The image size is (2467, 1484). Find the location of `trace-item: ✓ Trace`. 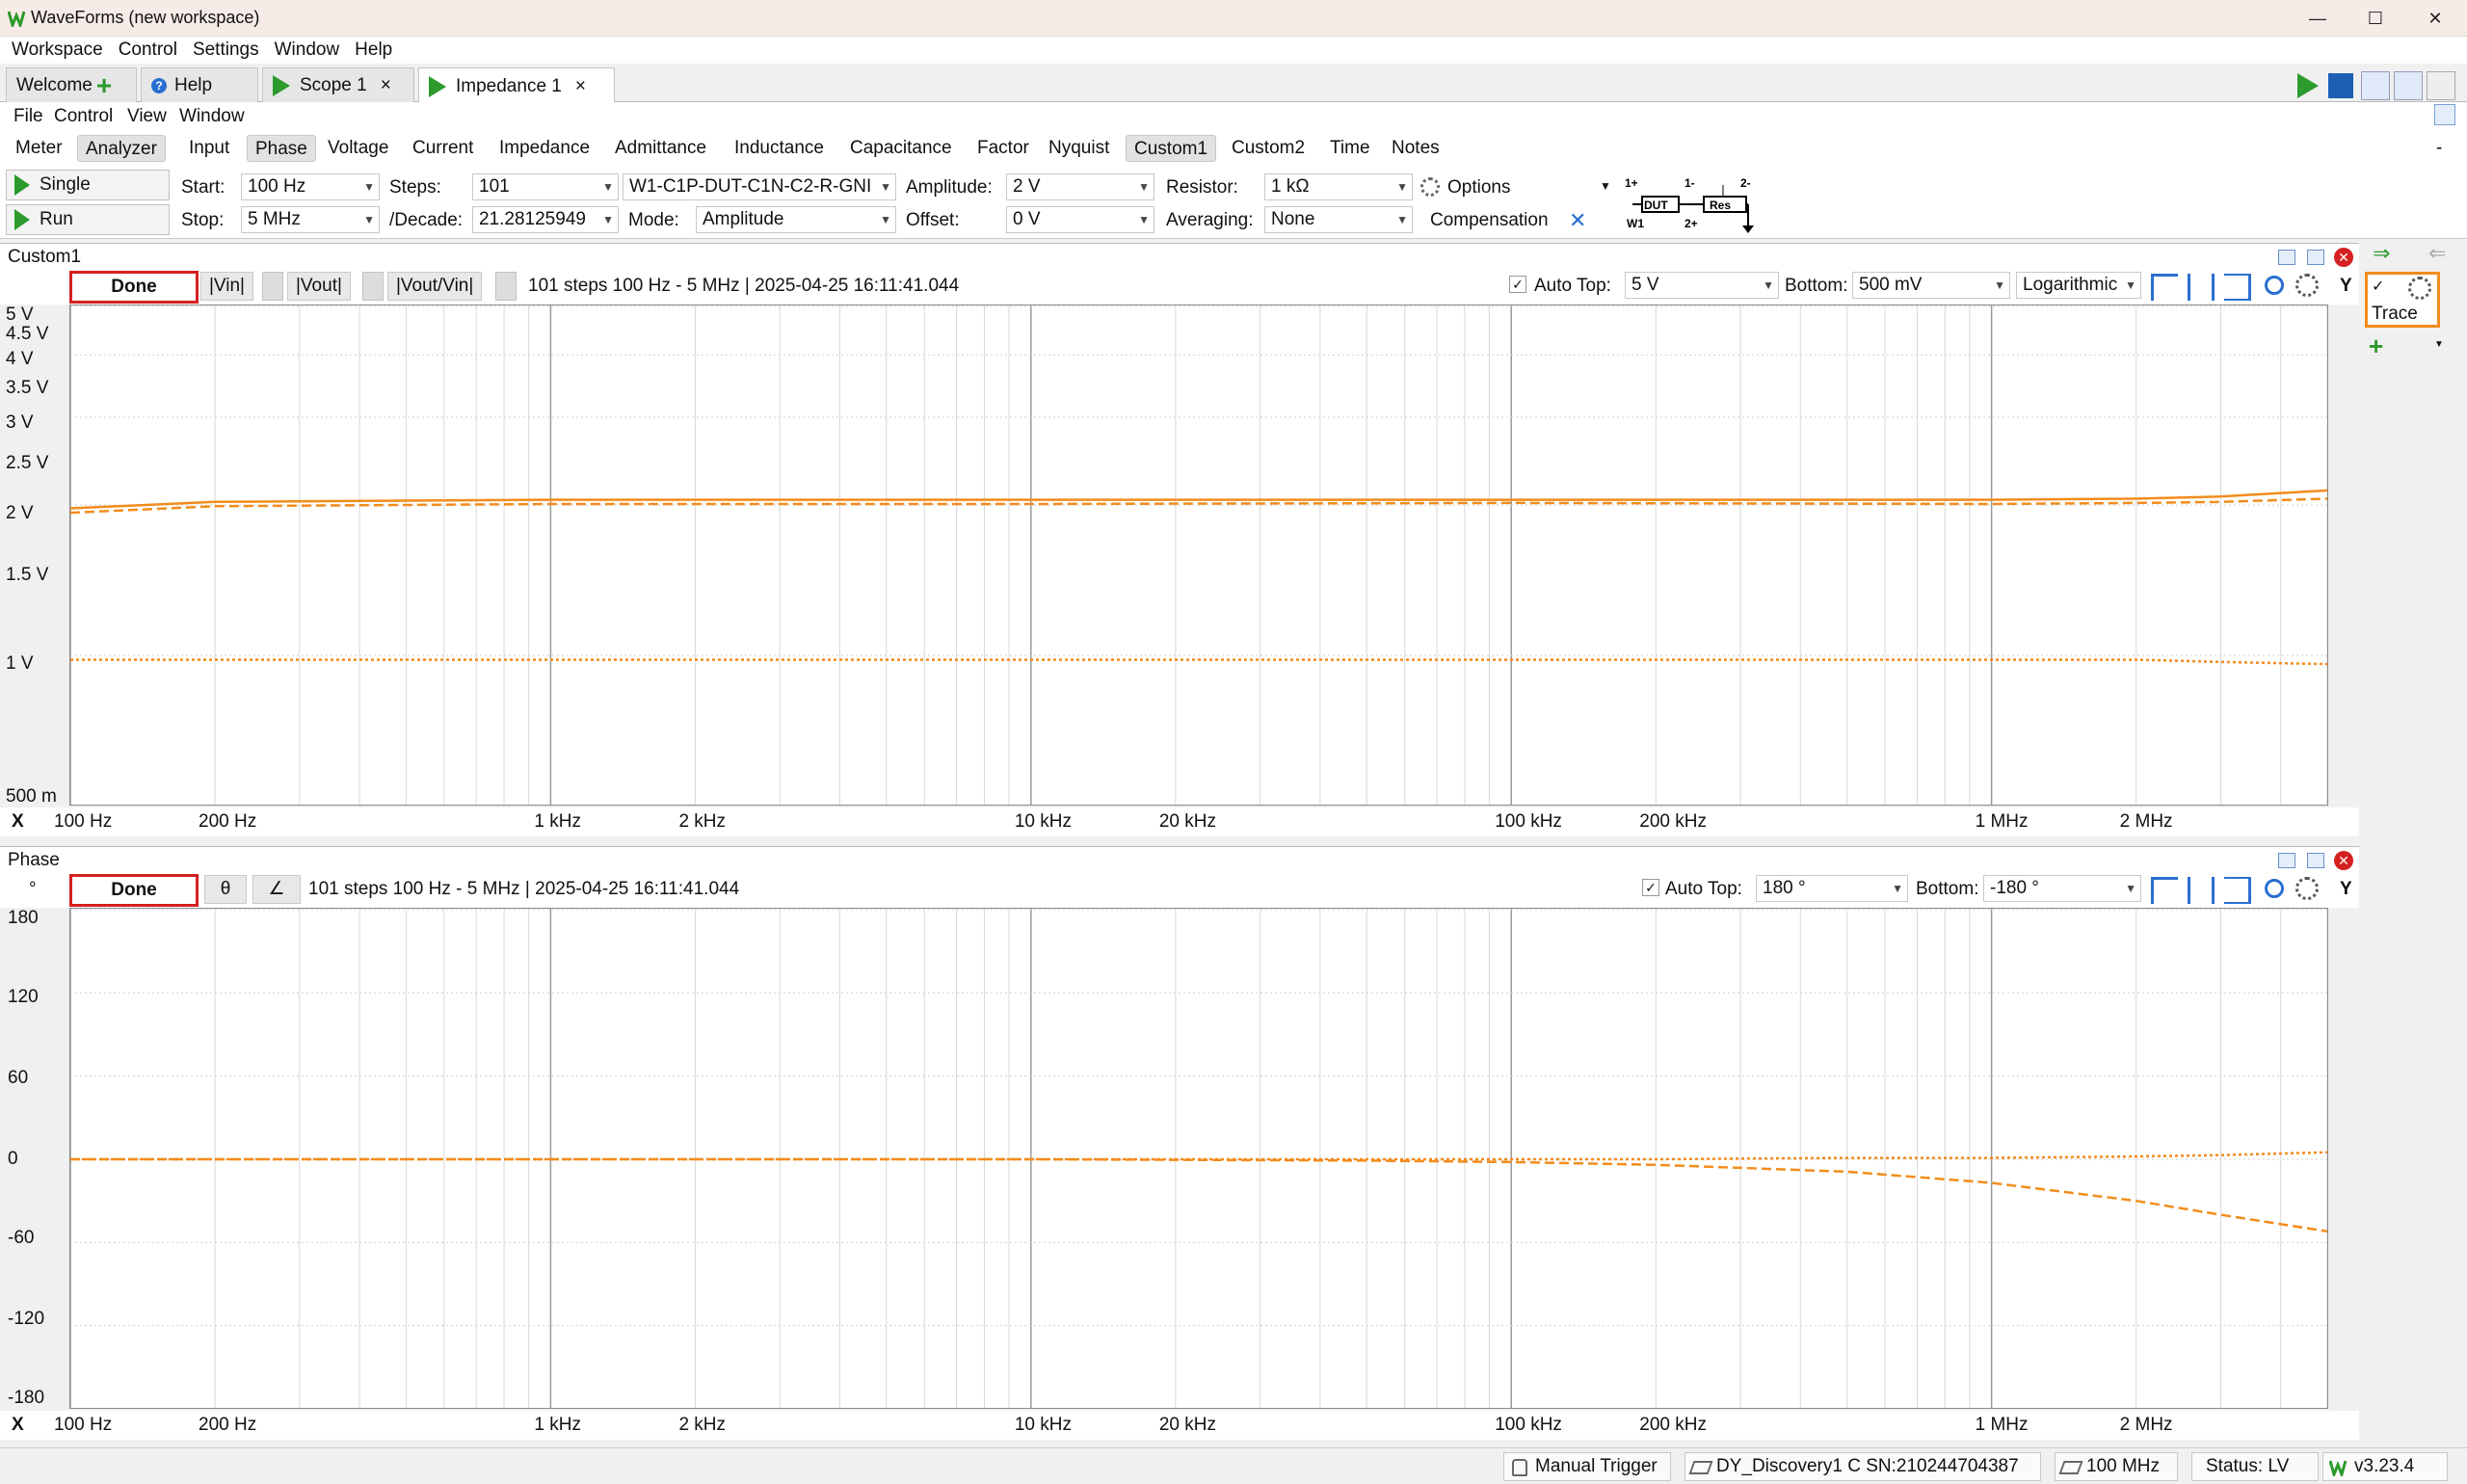

trace-item: ✓ Trace is located at coordinates (2402, 300).